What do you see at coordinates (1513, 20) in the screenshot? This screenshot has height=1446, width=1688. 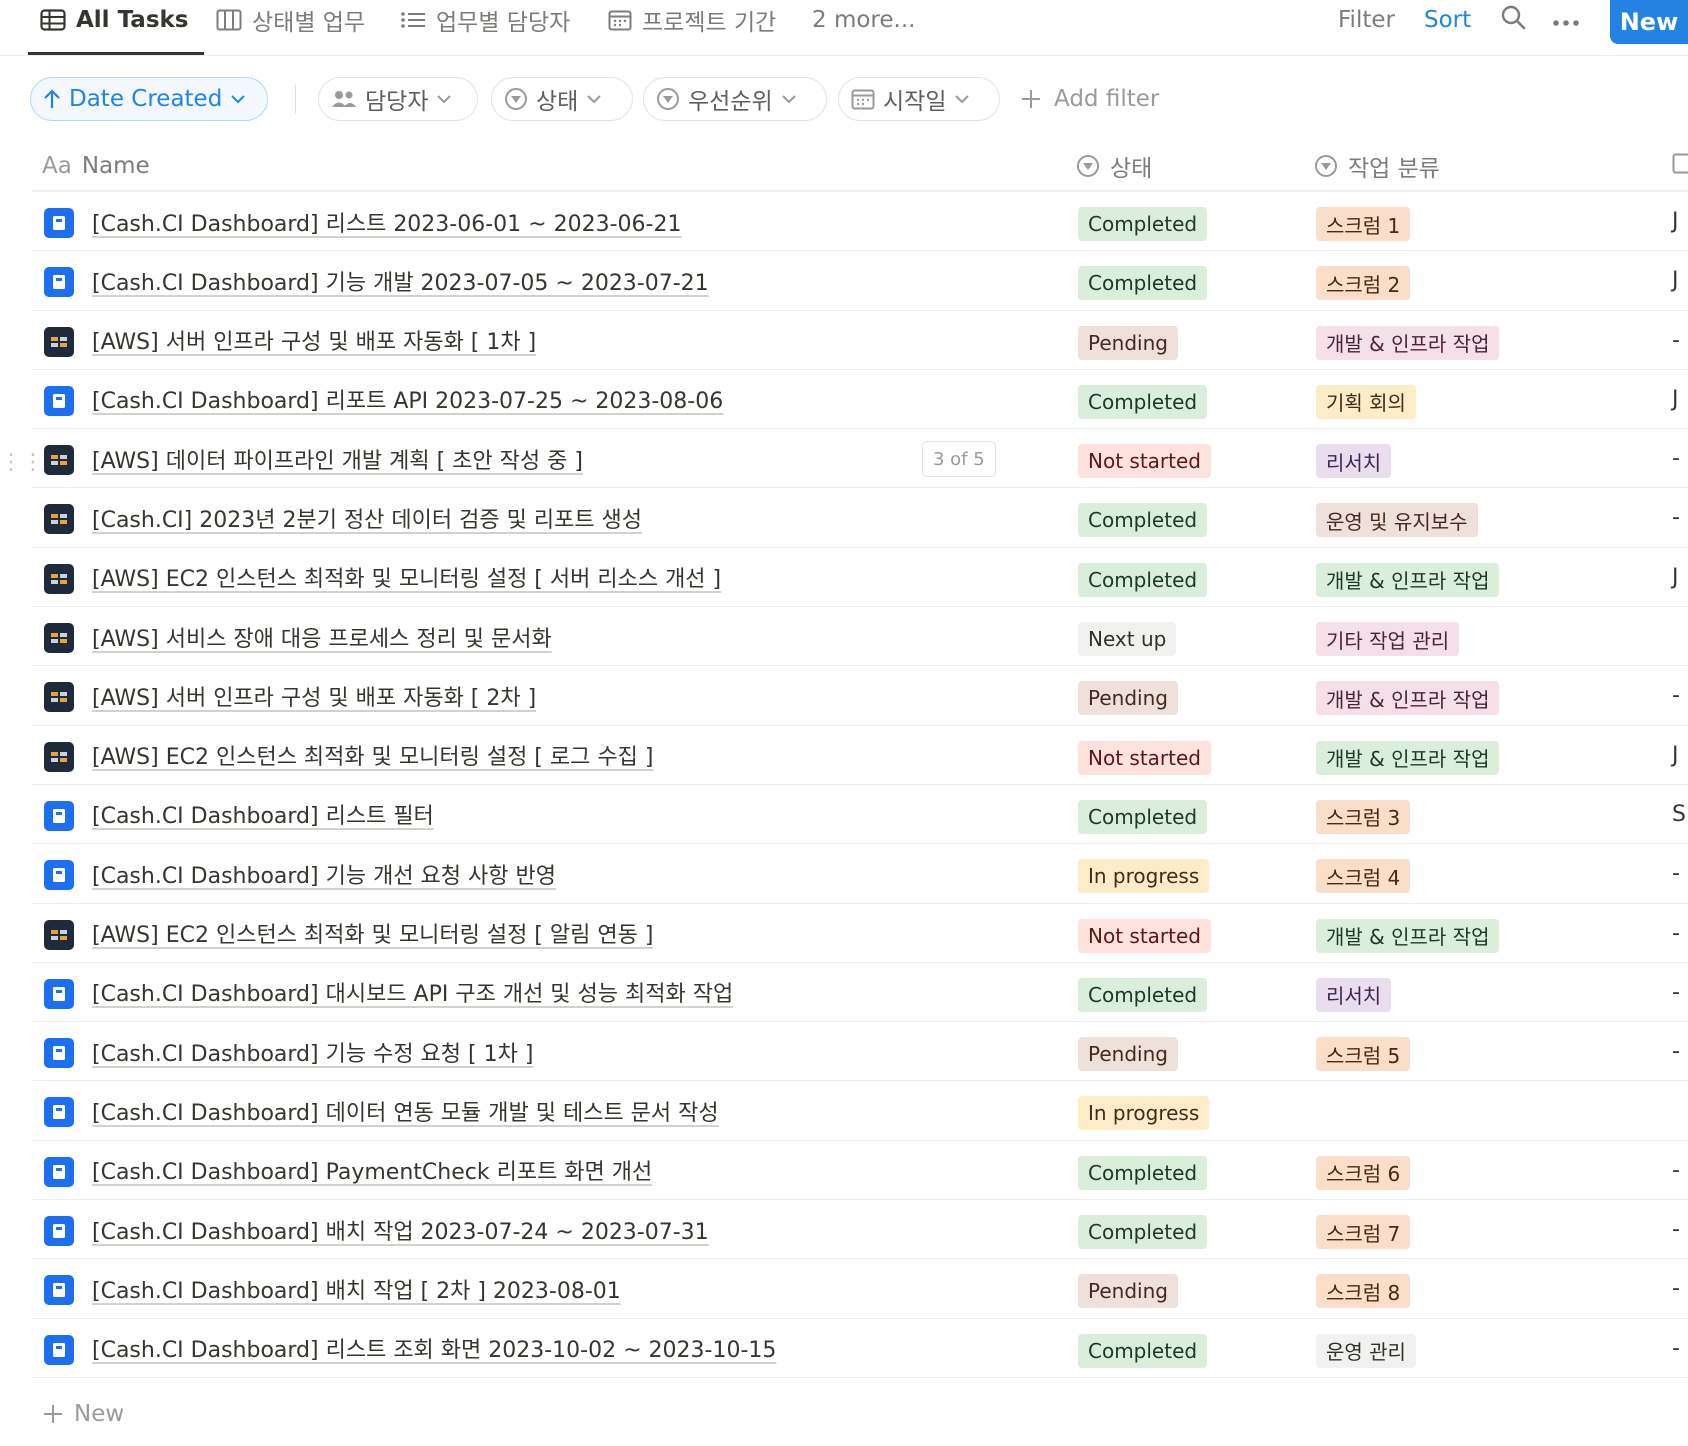 I see `search-button` at bounding box center [1513, 20].